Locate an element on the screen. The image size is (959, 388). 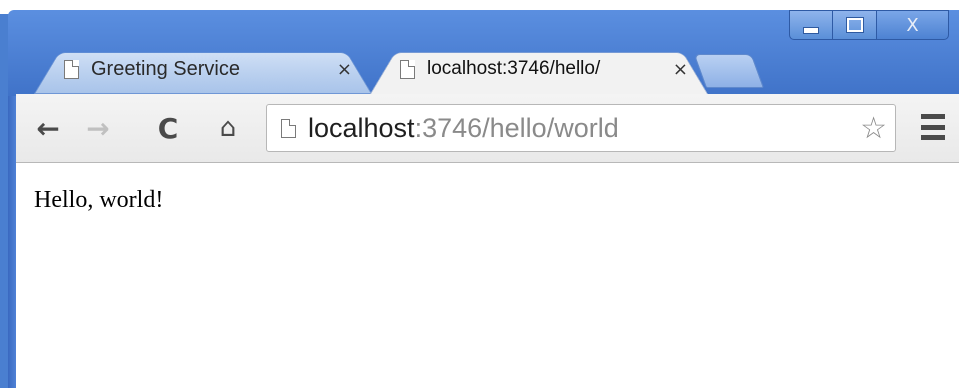
url-path: :3746/hello/world is located at coordinates (516, 127).